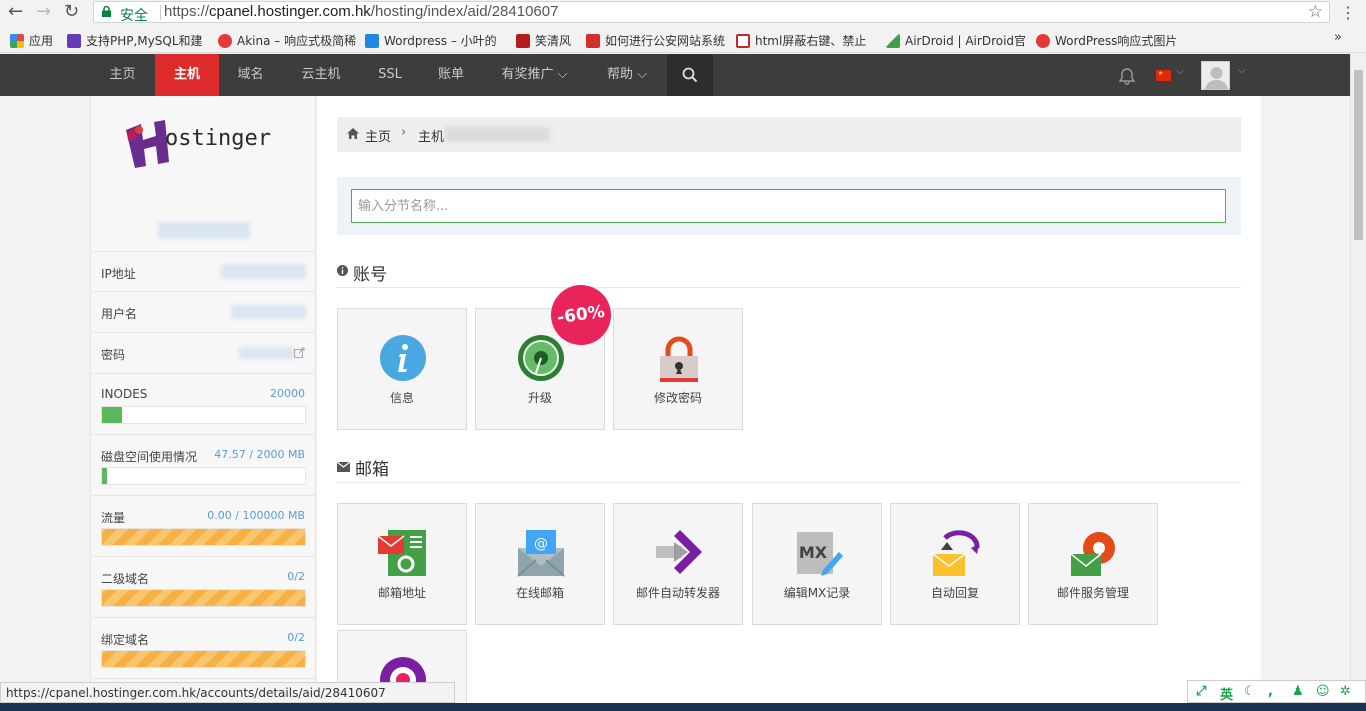  What do you see at coordinates (1270, 691) in the screenshot?
I see `ime-punct-icon: ,` at bounding box center [1270, 691].